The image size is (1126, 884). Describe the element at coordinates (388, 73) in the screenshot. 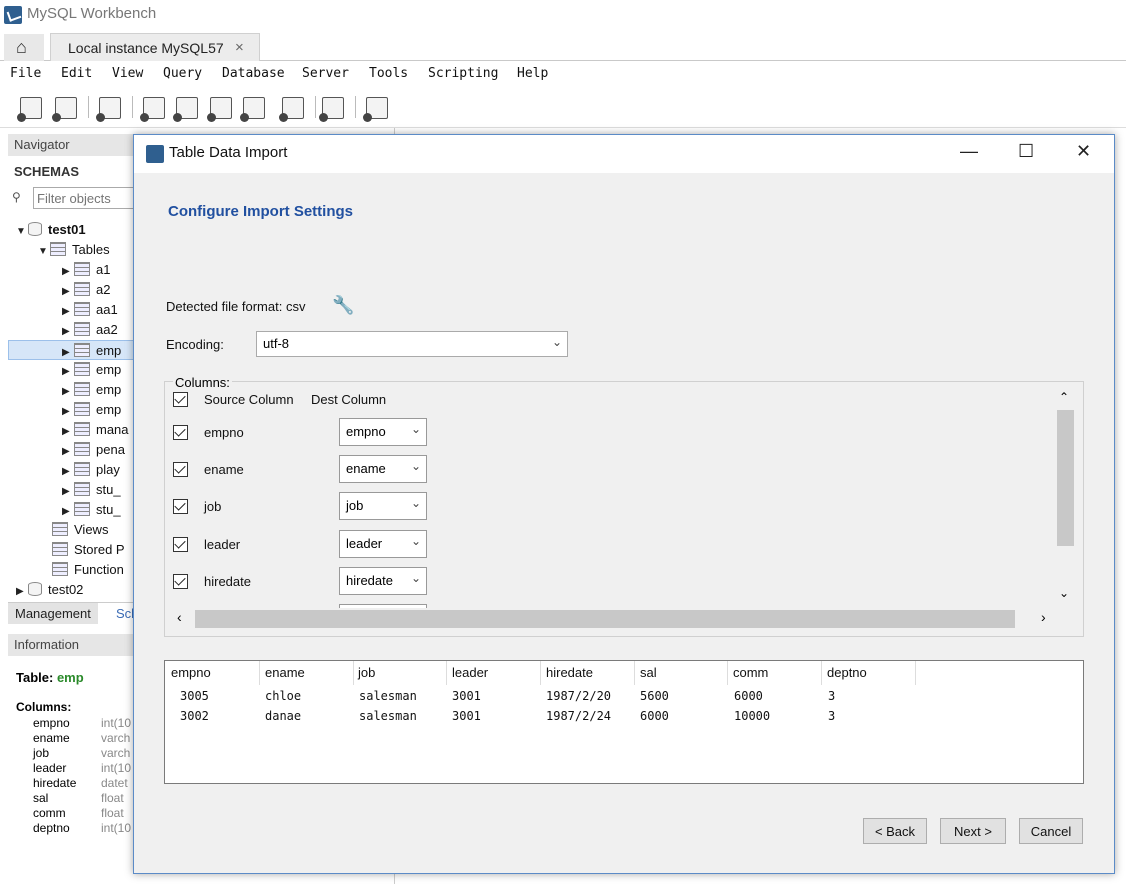

I see `menu-tools: Tools` at that location.